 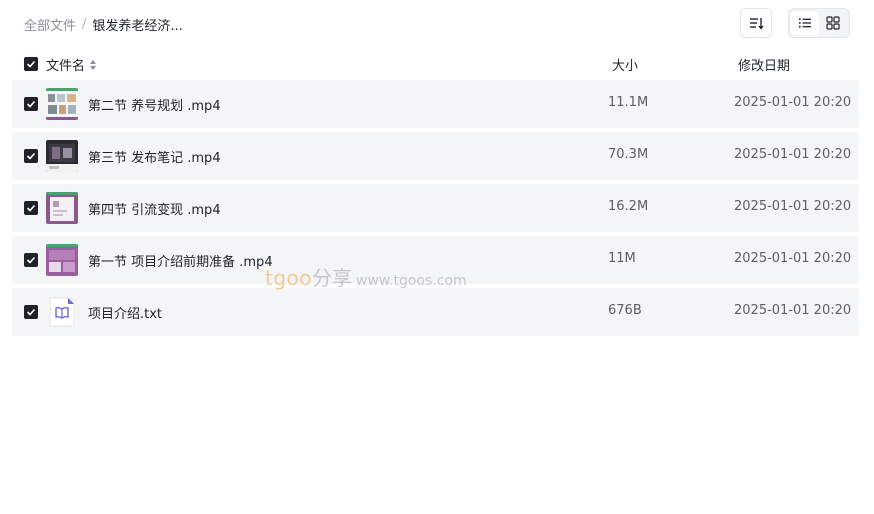 I want to click on name-column-label: 文件名, so click(x=66, y=66).